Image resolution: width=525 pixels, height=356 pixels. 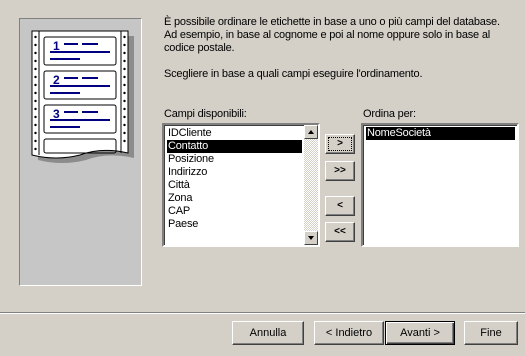 I want to click on remove-all-fields-button: <<, so click(x=340, y=232).